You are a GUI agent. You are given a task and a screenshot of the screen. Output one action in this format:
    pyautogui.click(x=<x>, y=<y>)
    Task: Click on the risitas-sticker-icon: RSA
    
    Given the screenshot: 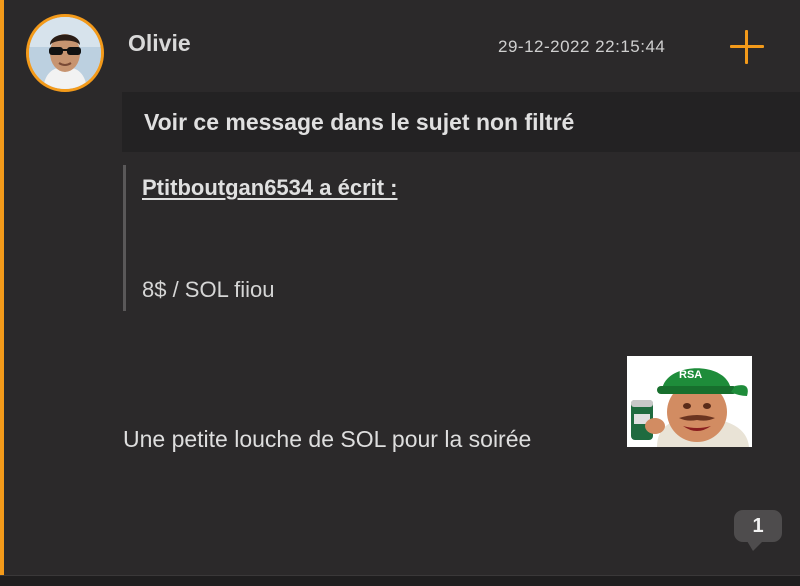 What is the action you would take?
    pyautogui.click(x=689, y=401)
    